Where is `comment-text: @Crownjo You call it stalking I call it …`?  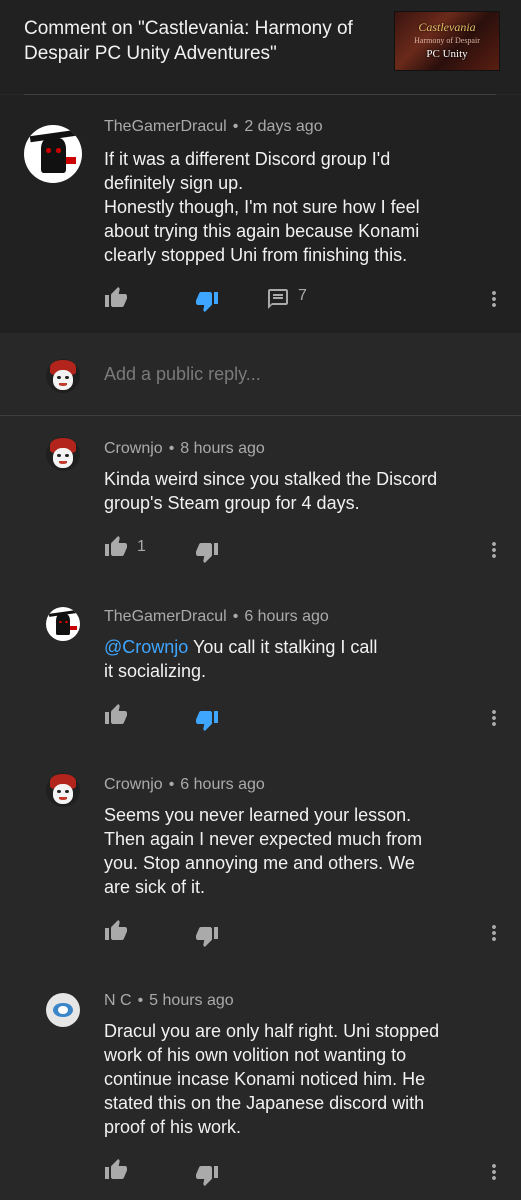 comment-text: @Crownjo You call it stalking I call it … is located at coordinates (299, 659).